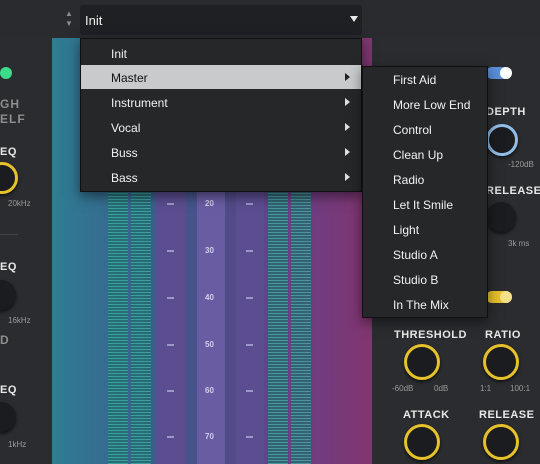 Image resolution: width=540 pixels, height=464 pixels. What do you see at coordinates (415, 80) in the screenshot?
I see `submenu-item-label: First Aid` at bounding box center [415, 80].